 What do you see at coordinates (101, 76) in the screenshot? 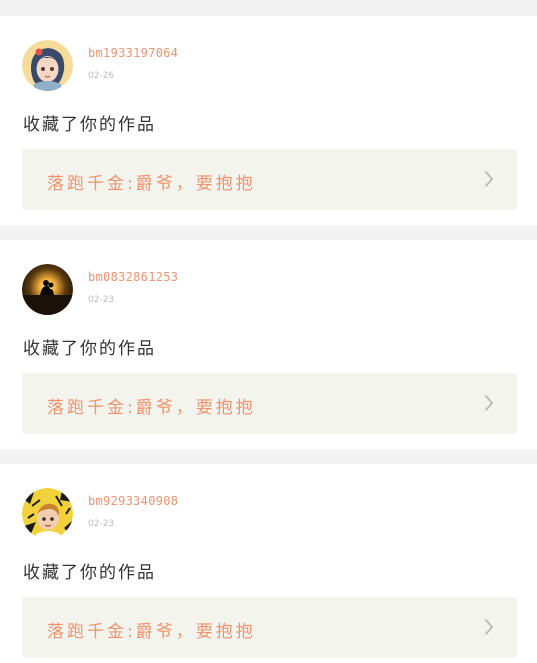
I see `timestamp: 02-26` at bounding box center [101, 76].